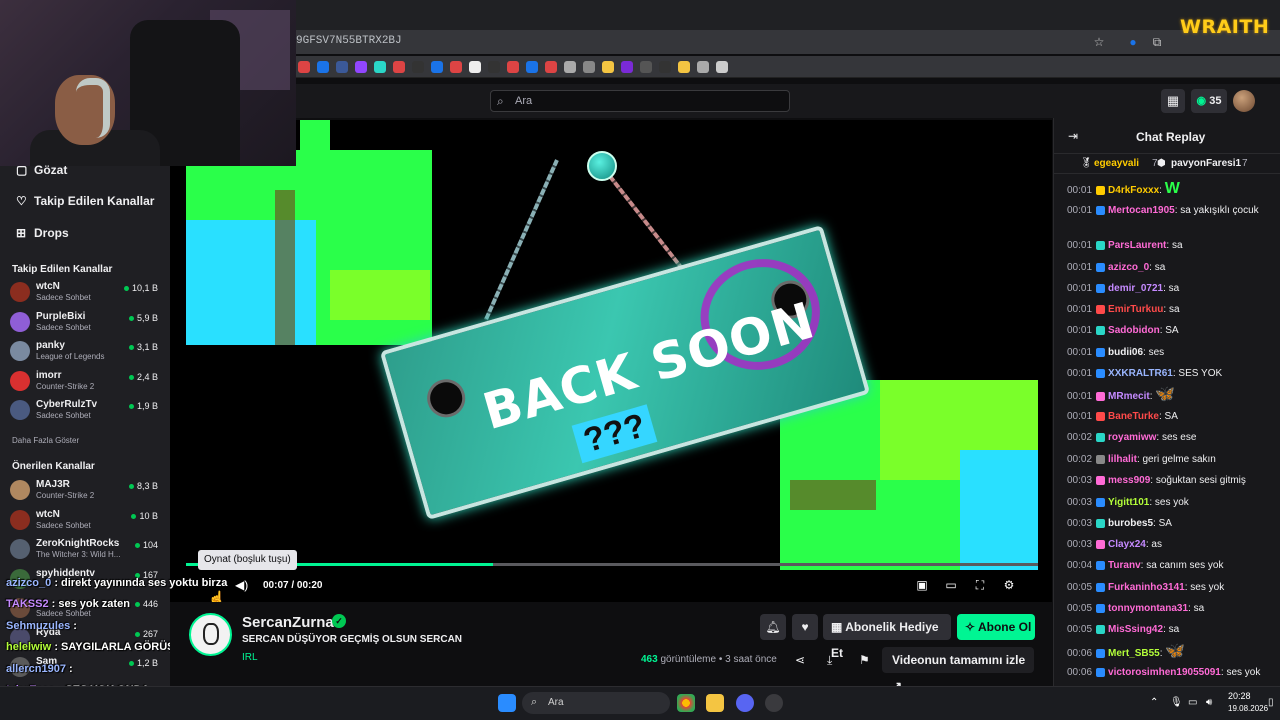 The width and height of the screenshot is (1280, 720). What do you see at coordinates (688, 659) in the screenshot?
I see `view-count-label: görüntüleme` at bounding box center [688, 659].